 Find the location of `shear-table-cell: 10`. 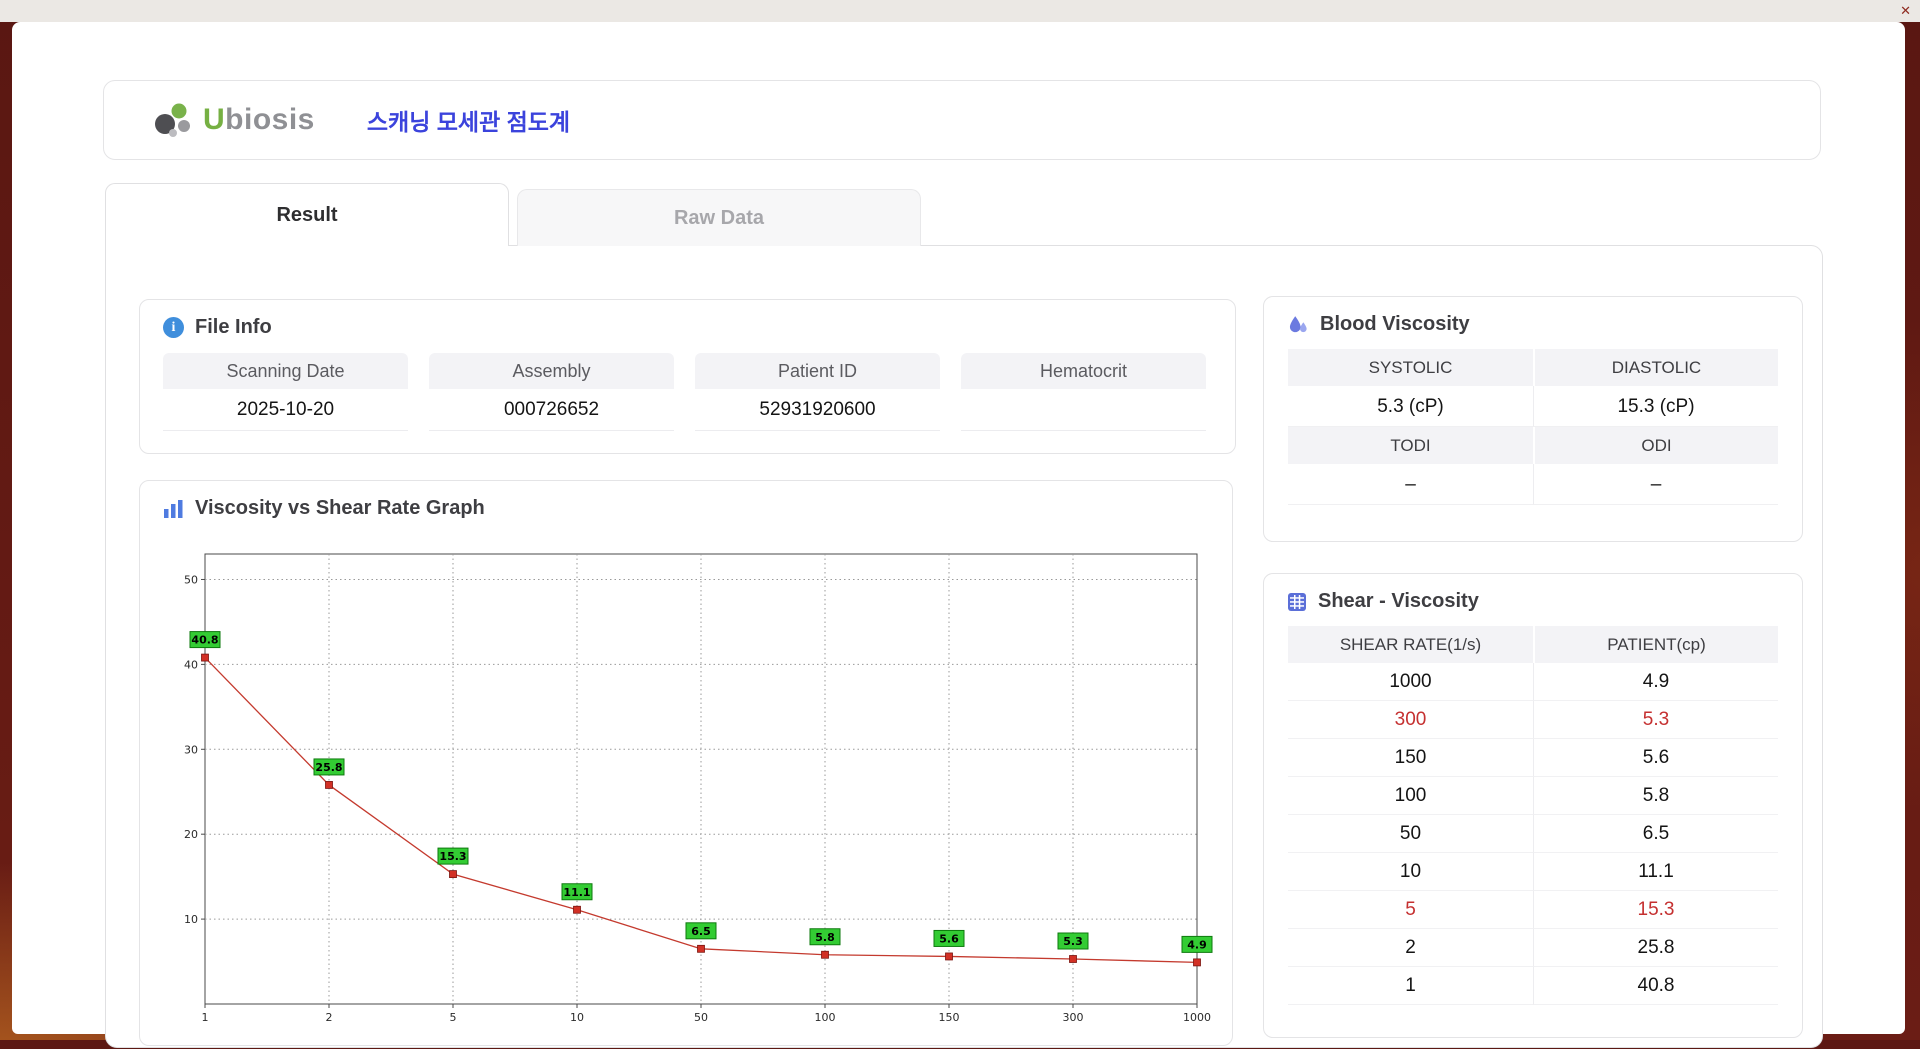

shear-table-cell: 10 is located at coordinates (1410, 872).